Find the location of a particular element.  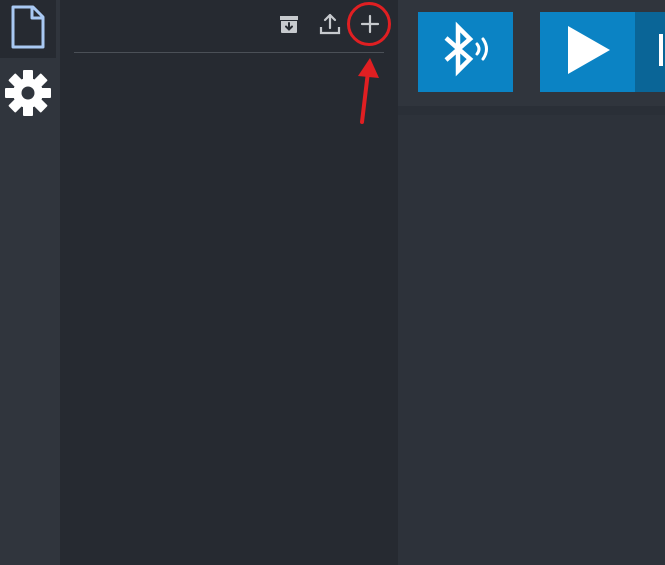

archive-download-icon is located at coordinates (289, 26).